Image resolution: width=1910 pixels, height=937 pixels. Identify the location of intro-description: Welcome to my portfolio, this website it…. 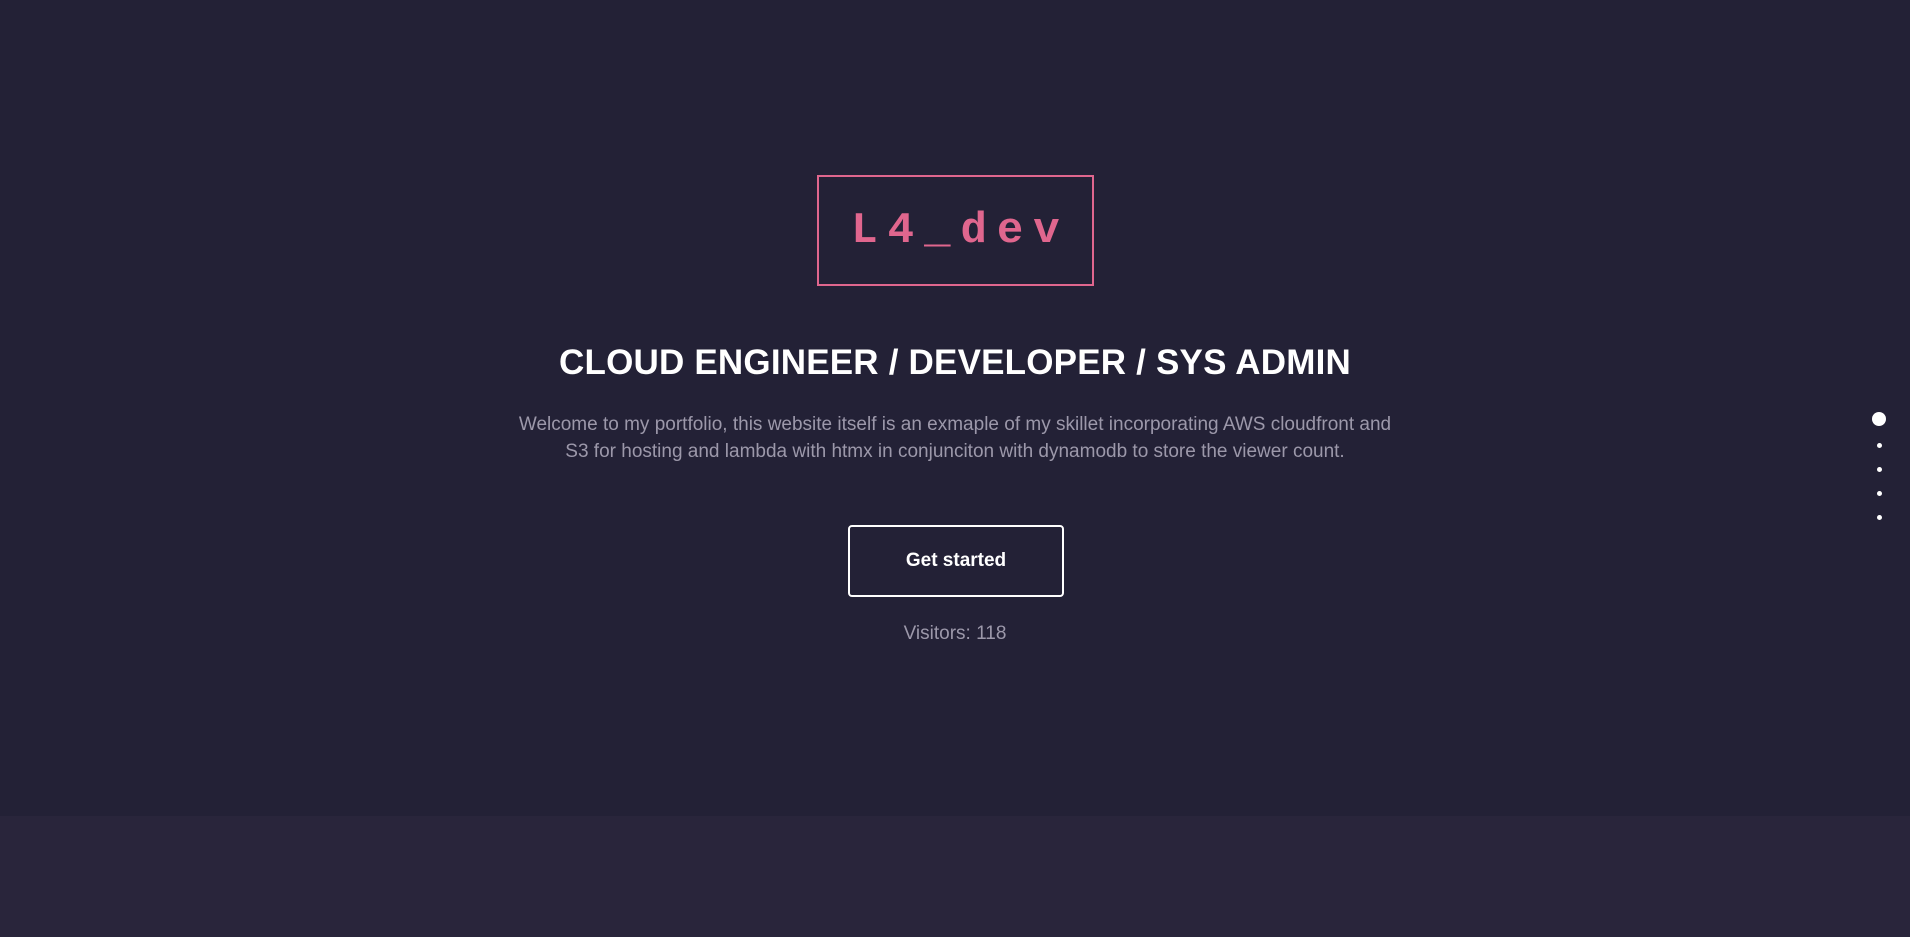
(955, 438).